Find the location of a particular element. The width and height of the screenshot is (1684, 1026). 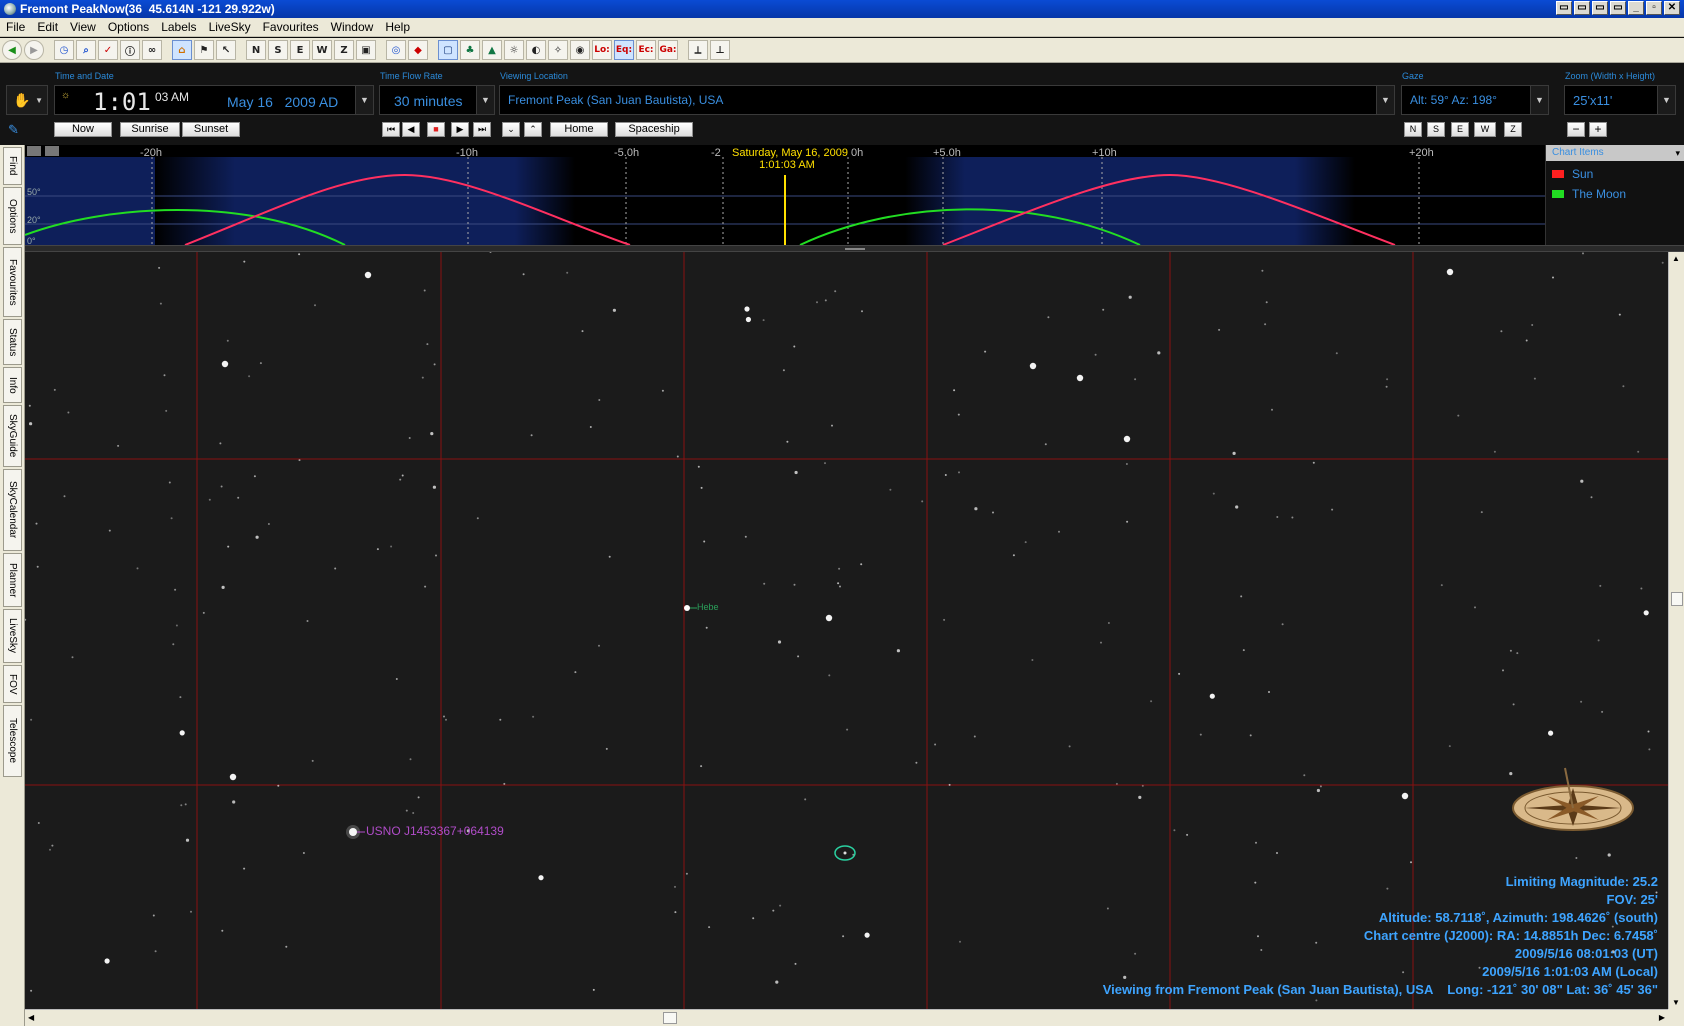

tab-skyguide: SkyGuide is located at coordinates (12, 436).